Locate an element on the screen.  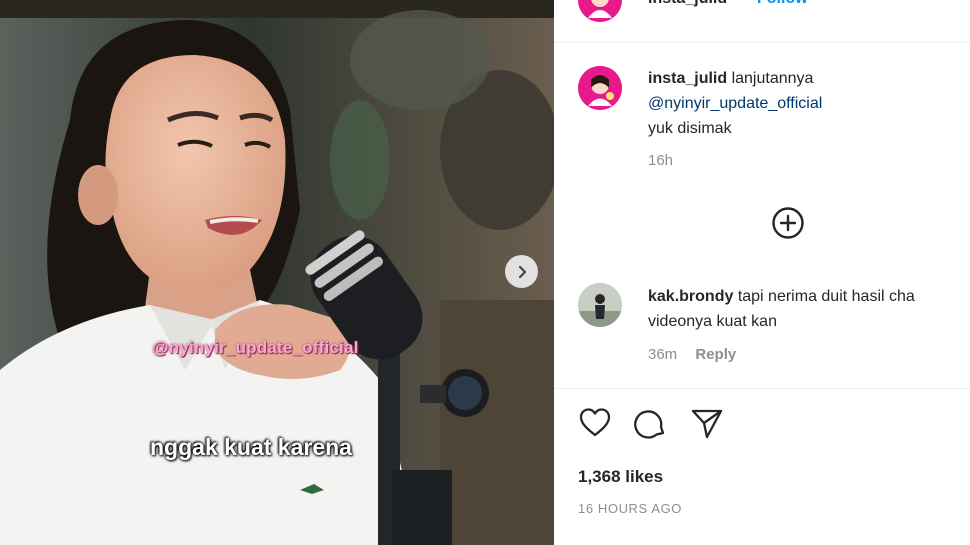
comment-username: kak.brondy is located at coordinates (690, 296).